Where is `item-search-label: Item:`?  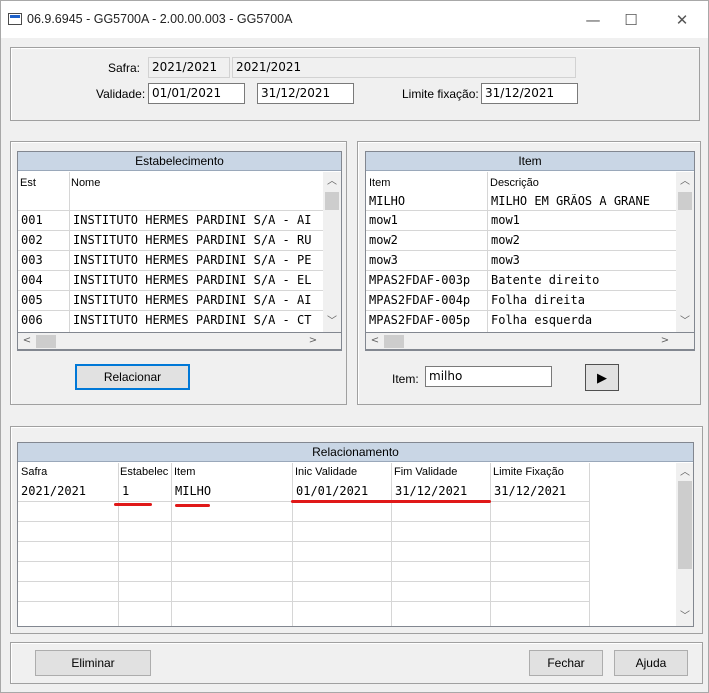 item-search-label: Item: is located at coordinates (405, 379).